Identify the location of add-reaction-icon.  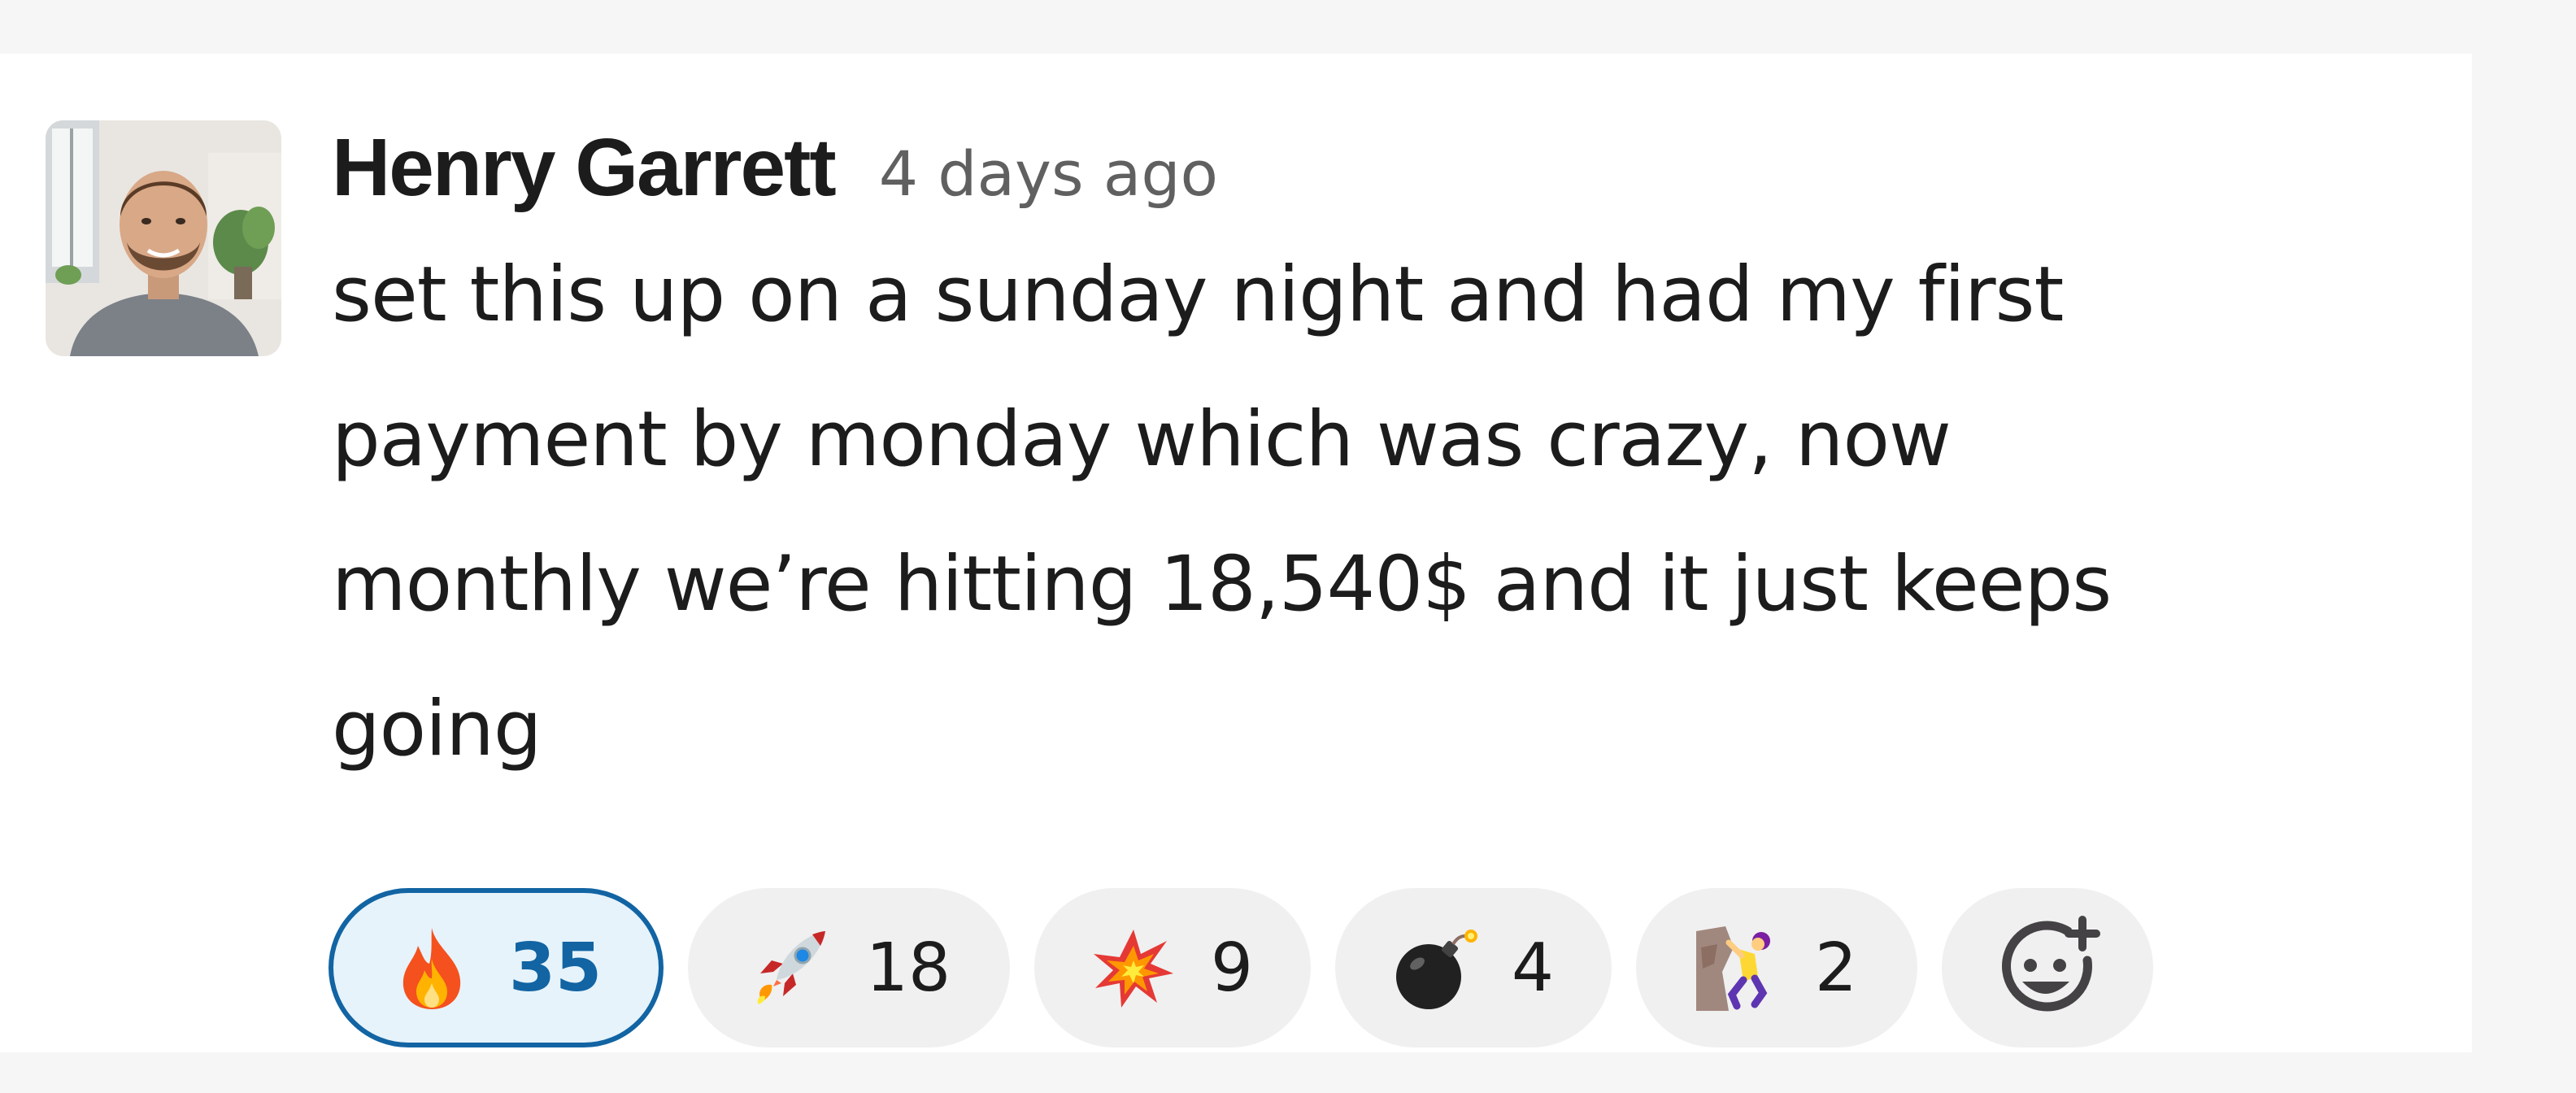
(2051, 964).